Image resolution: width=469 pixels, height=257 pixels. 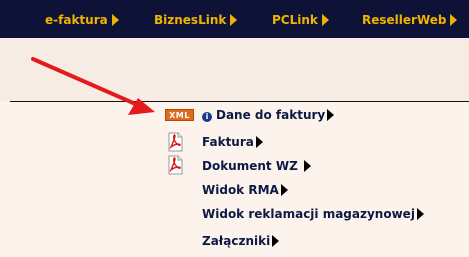 I want to click on menu-item-faktura: Faktura, so click(x=232, y=142).